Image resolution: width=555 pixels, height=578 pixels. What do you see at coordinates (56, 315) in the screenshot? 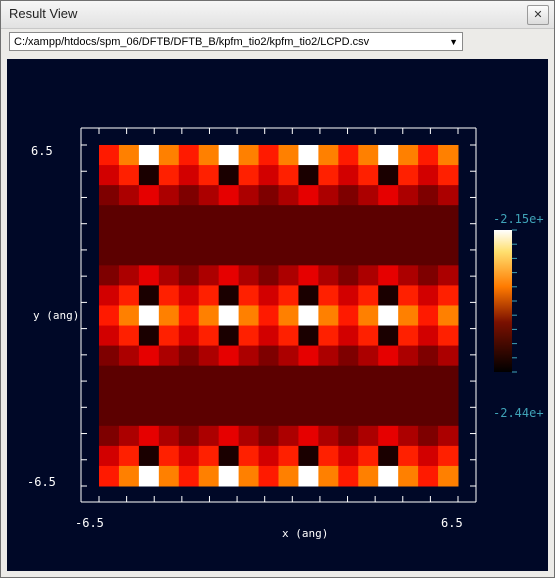
I see `y-axis-label: y (ang)` at bounding box center [56, 315].